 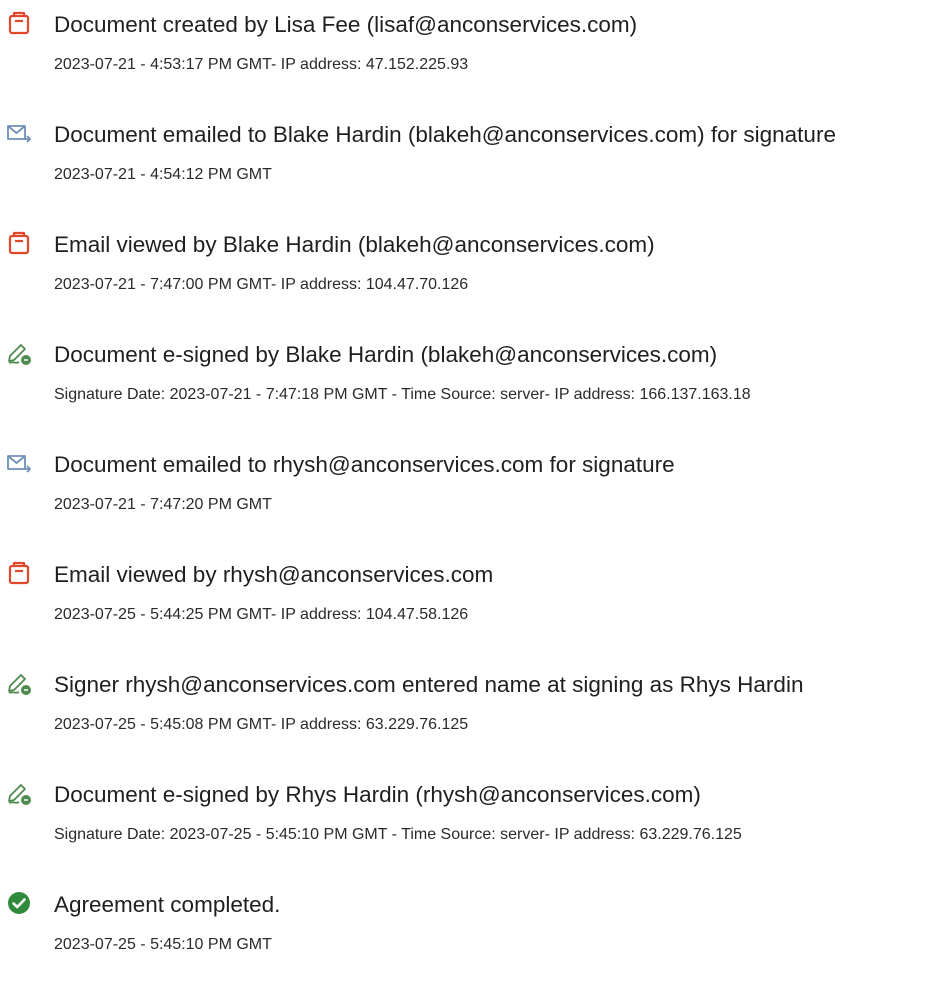 I want to click on event-detail: 2023-07-25 - 5:45:10 PM GMT, so click(x=163, y=944).